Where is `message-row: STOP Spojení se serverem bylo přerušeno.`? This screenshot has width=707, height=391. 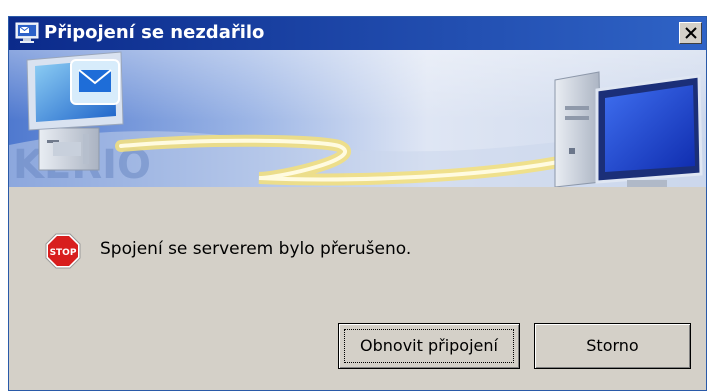
message-row: STOP Spojení se serverem bylo přerušeno. is located at coordinates (365, 251).